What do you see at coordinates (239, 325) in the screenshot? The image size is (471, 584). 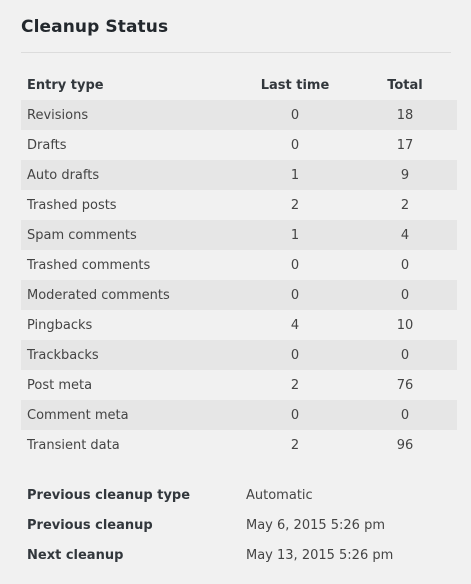 I see `table-row: Pingbacks 4 10` at bounding box center [239, 325].